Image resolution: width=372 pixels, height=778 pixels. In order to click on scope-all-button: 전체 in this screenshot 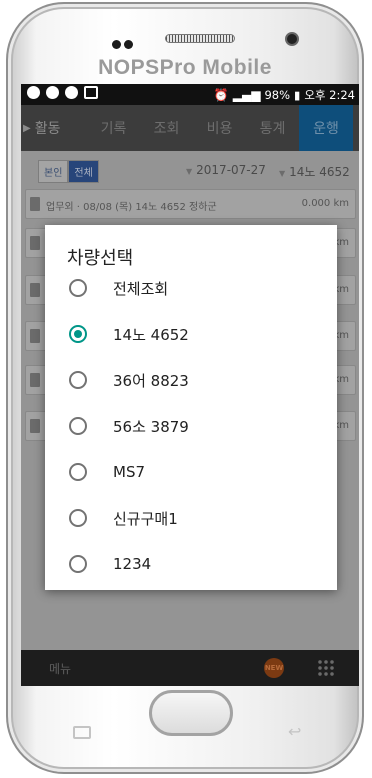, I will do `click(83, 171)`.